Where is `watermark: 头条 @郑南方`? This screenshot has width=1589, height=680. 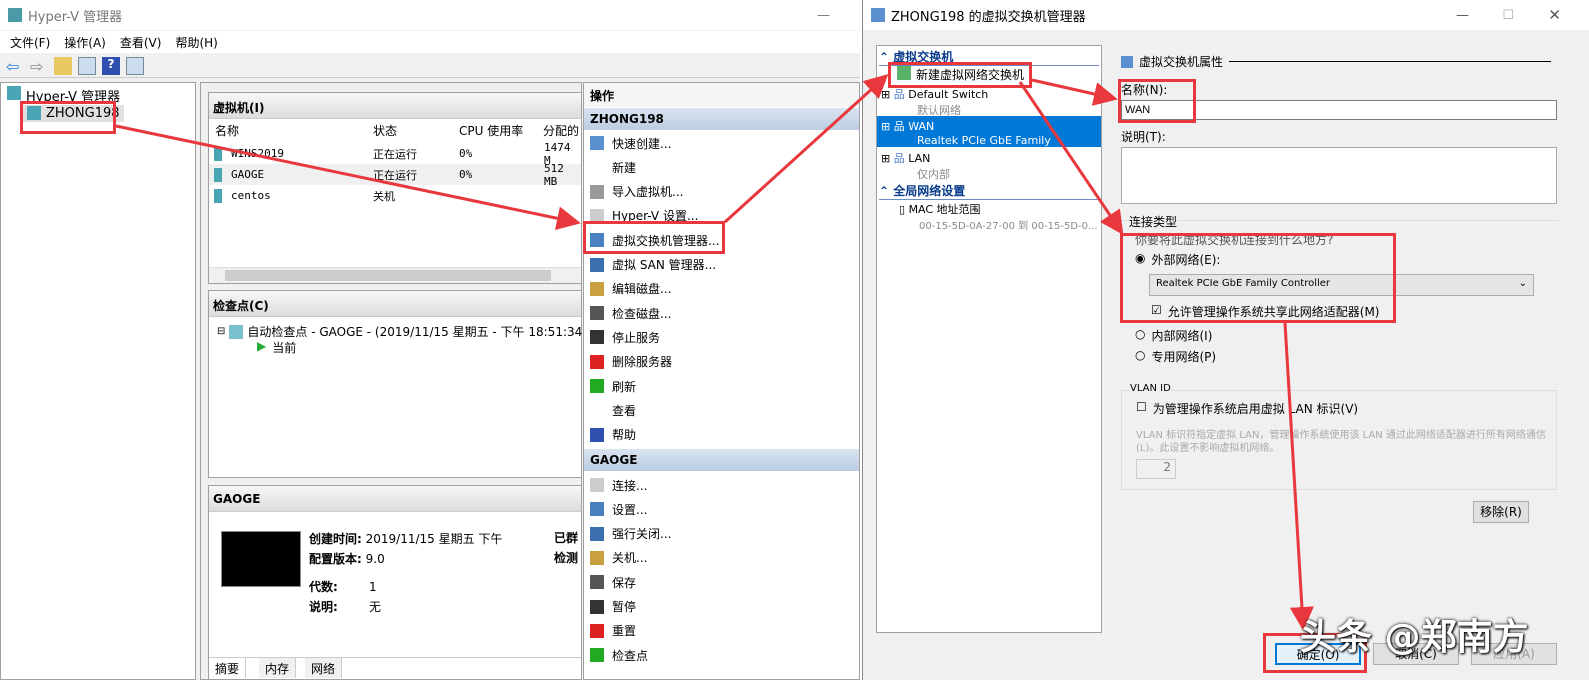 watermark: 头条 @郑南方 is located at coordinates (1414, 637).